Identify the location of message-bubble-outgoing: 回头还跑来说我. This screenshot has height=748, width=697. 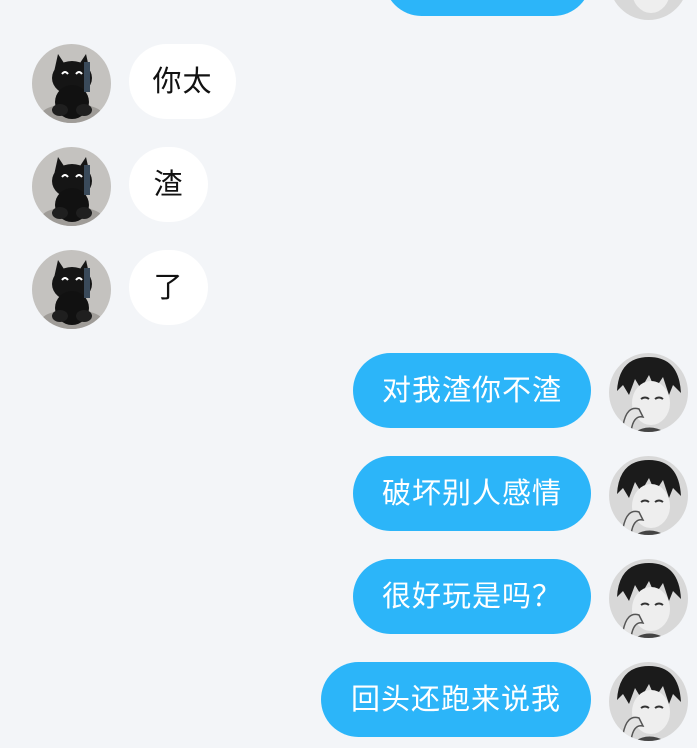
(456, 699).